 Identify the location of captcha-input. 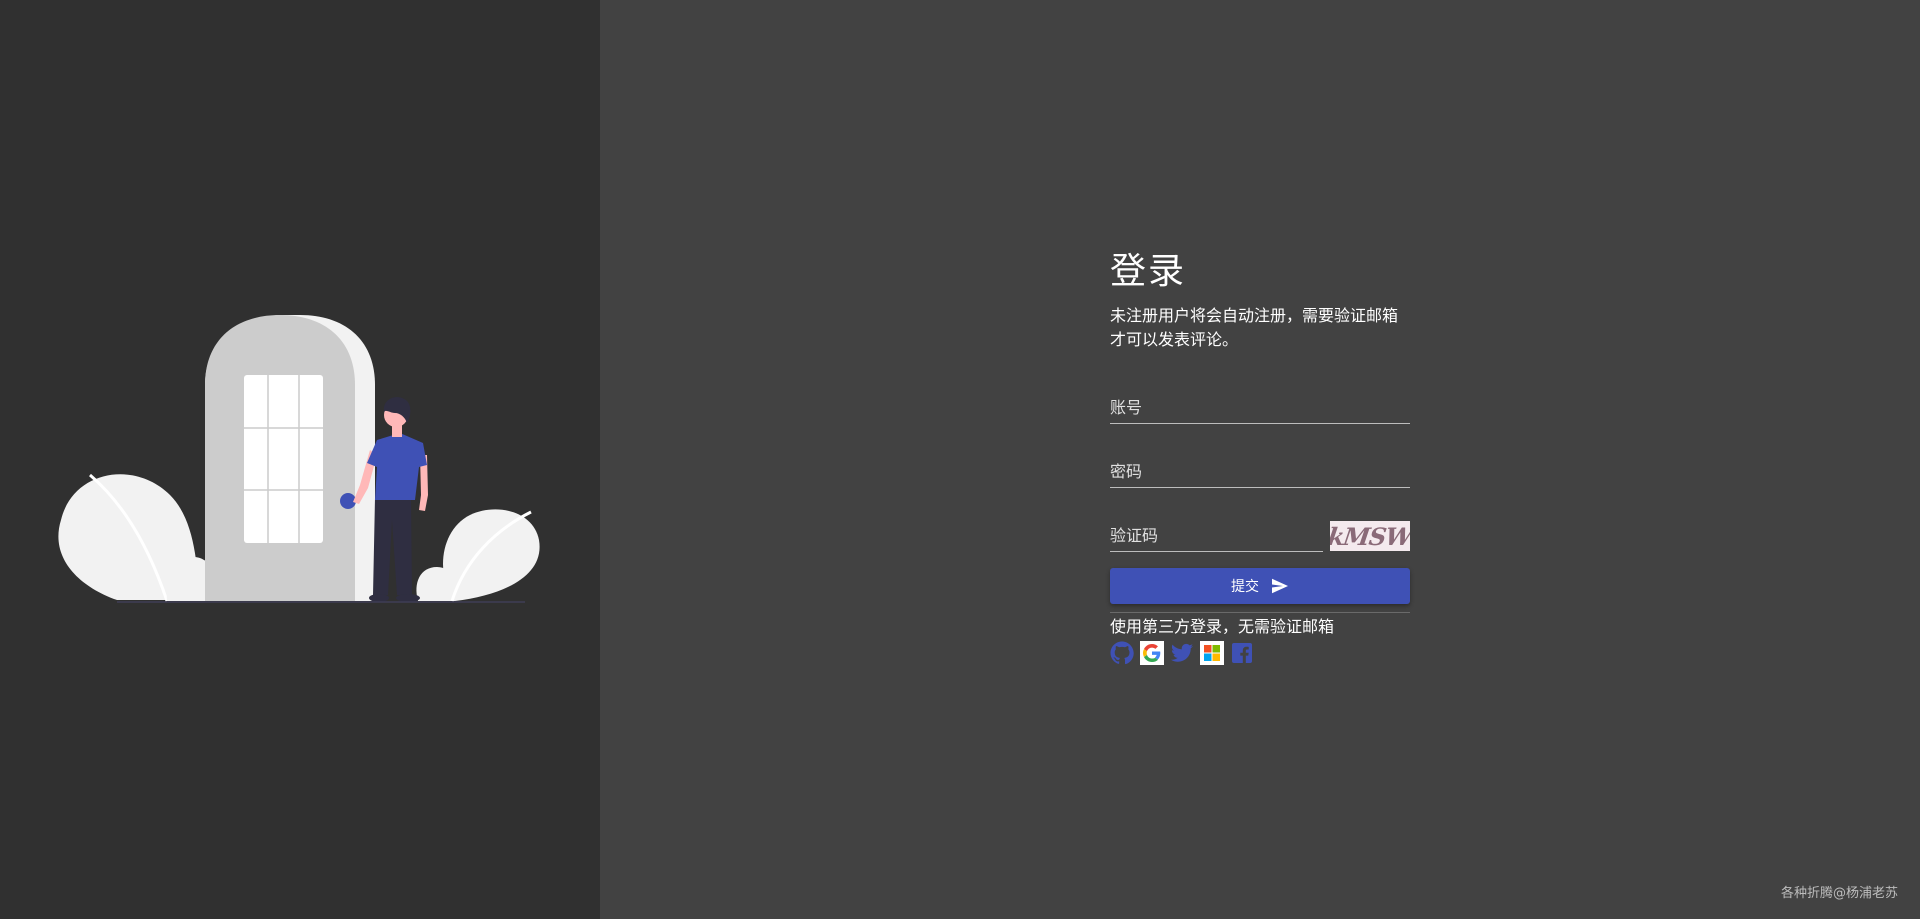
(1216, 535).